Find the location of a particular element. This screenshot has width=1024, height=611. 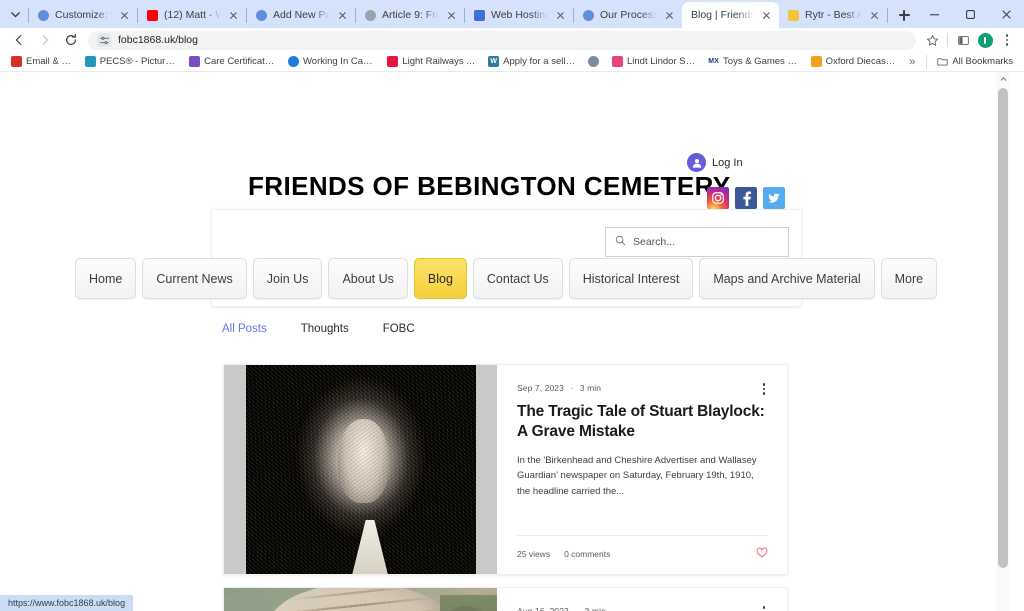

nav-item-join-us: Join Us is located at coordinates (287, 278).